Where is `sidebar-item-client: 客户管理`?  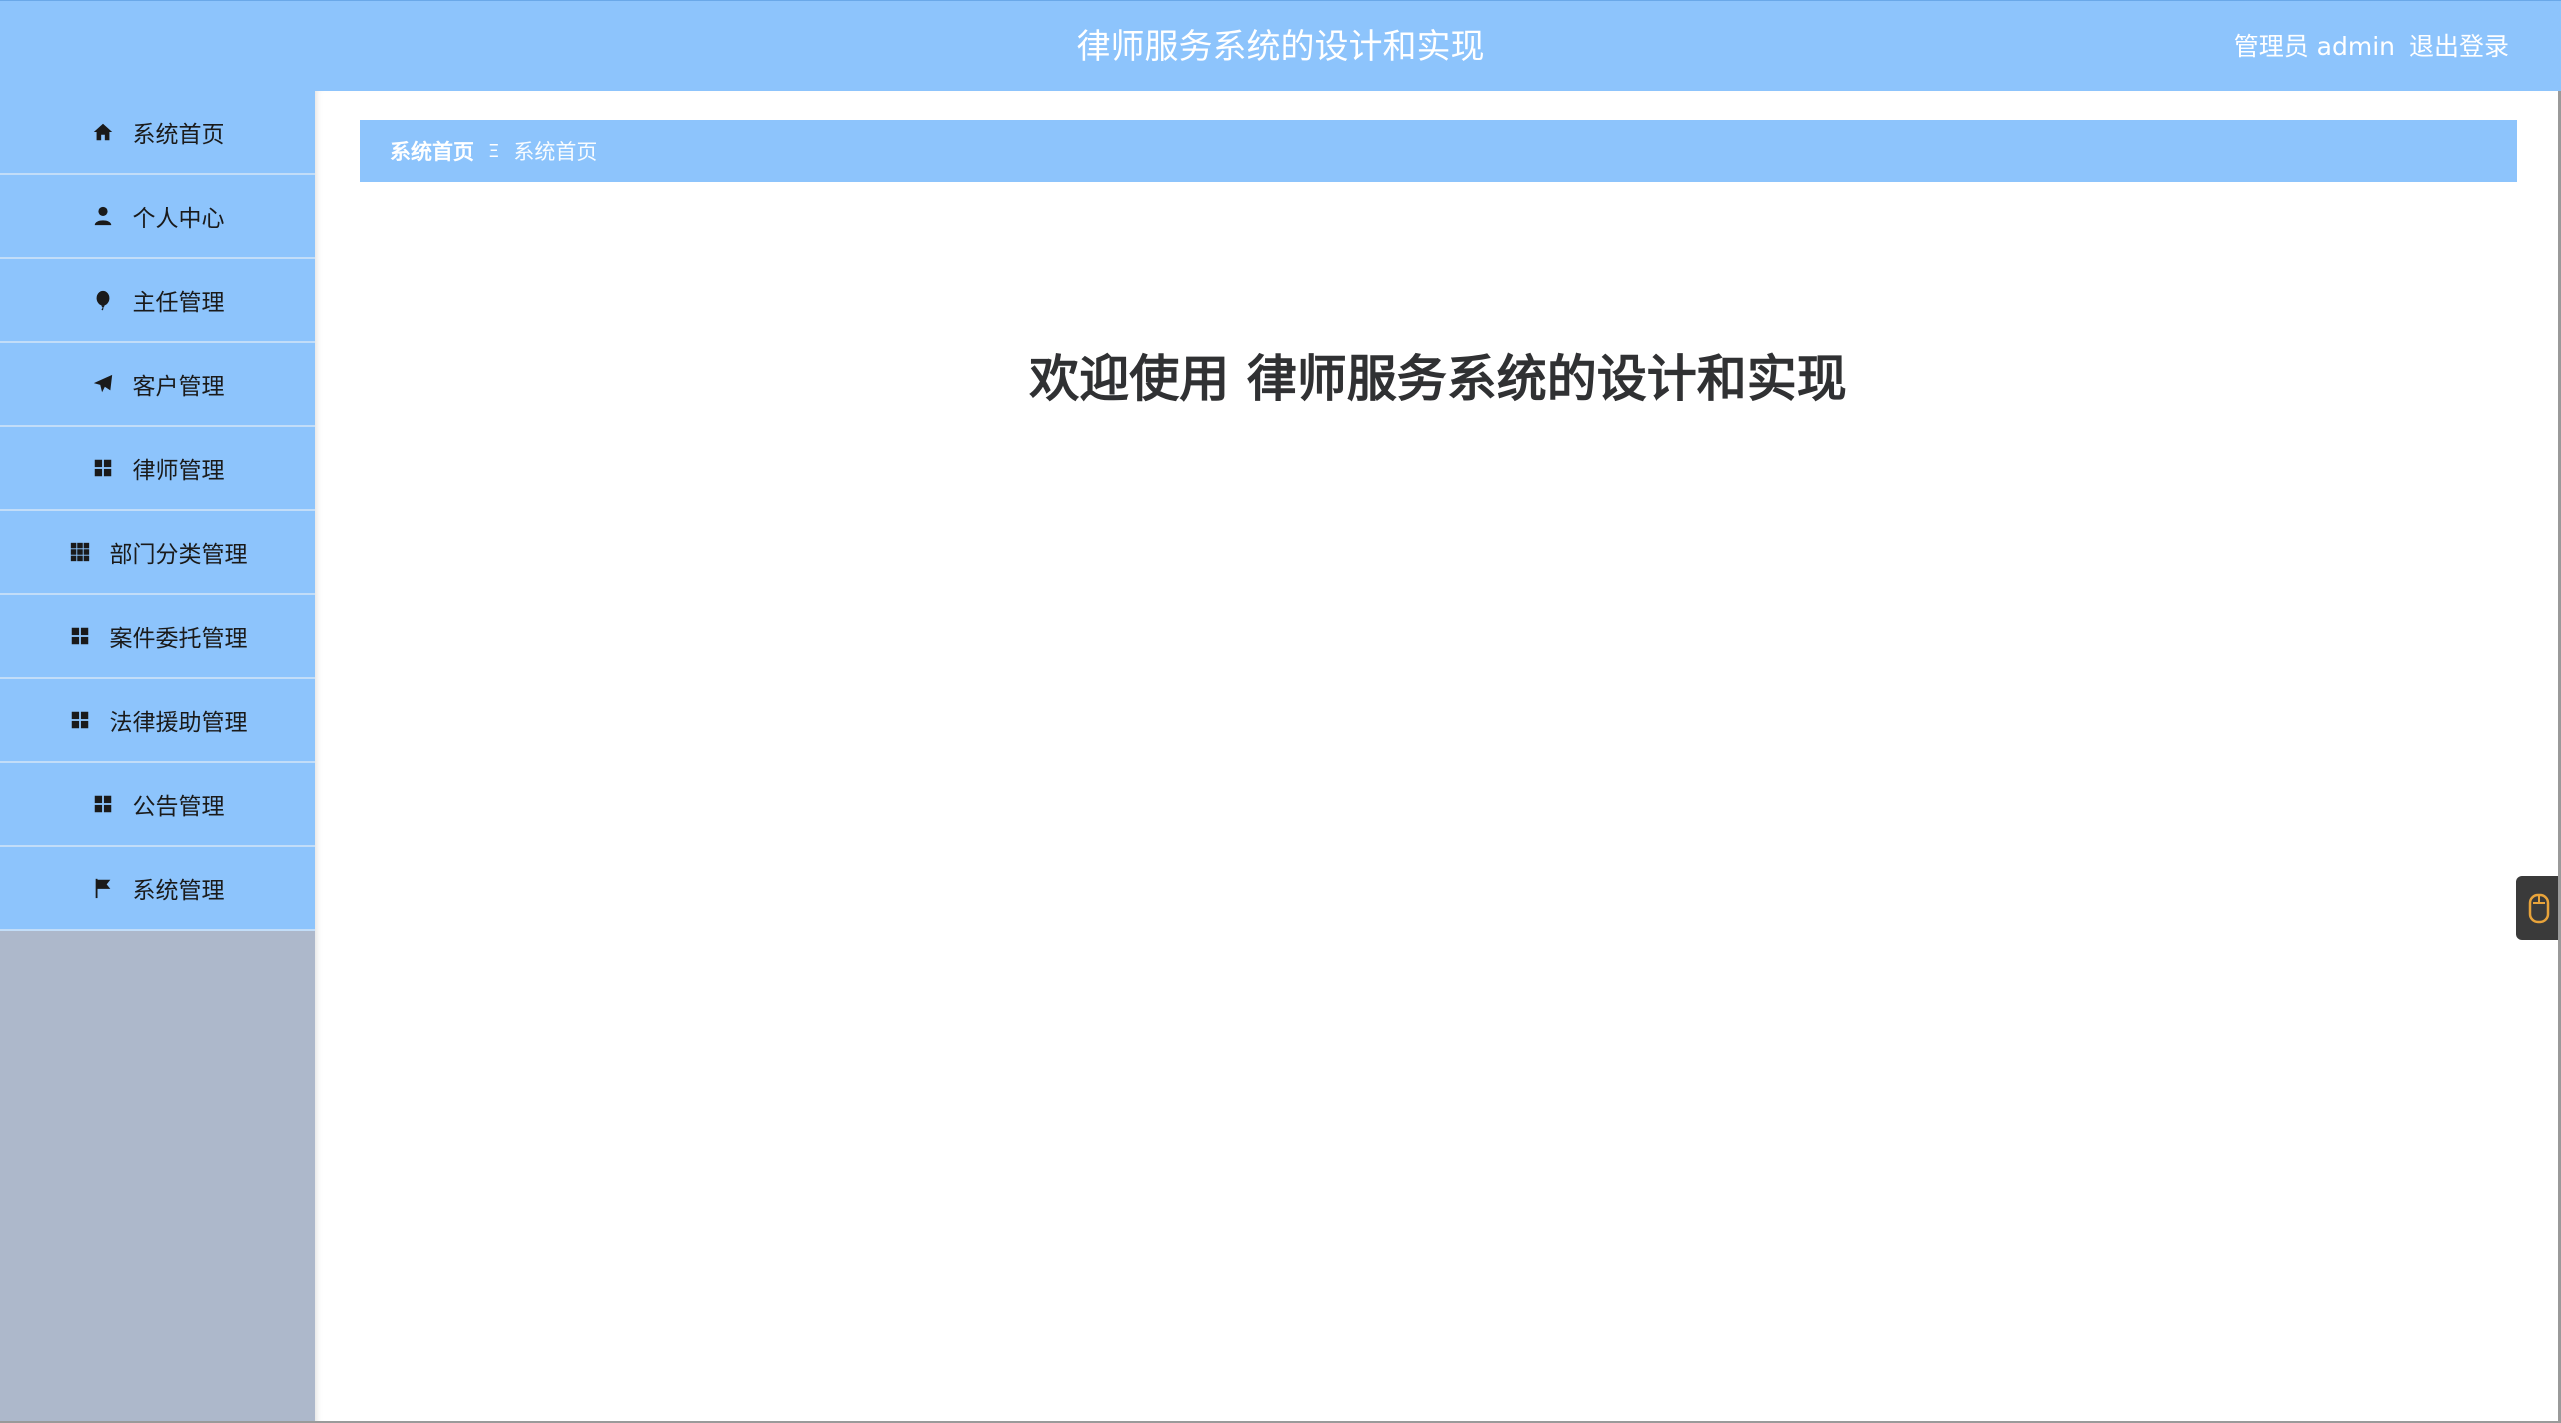 sidebar-item-client: 客户管理 is located at coordinates (157, 385).